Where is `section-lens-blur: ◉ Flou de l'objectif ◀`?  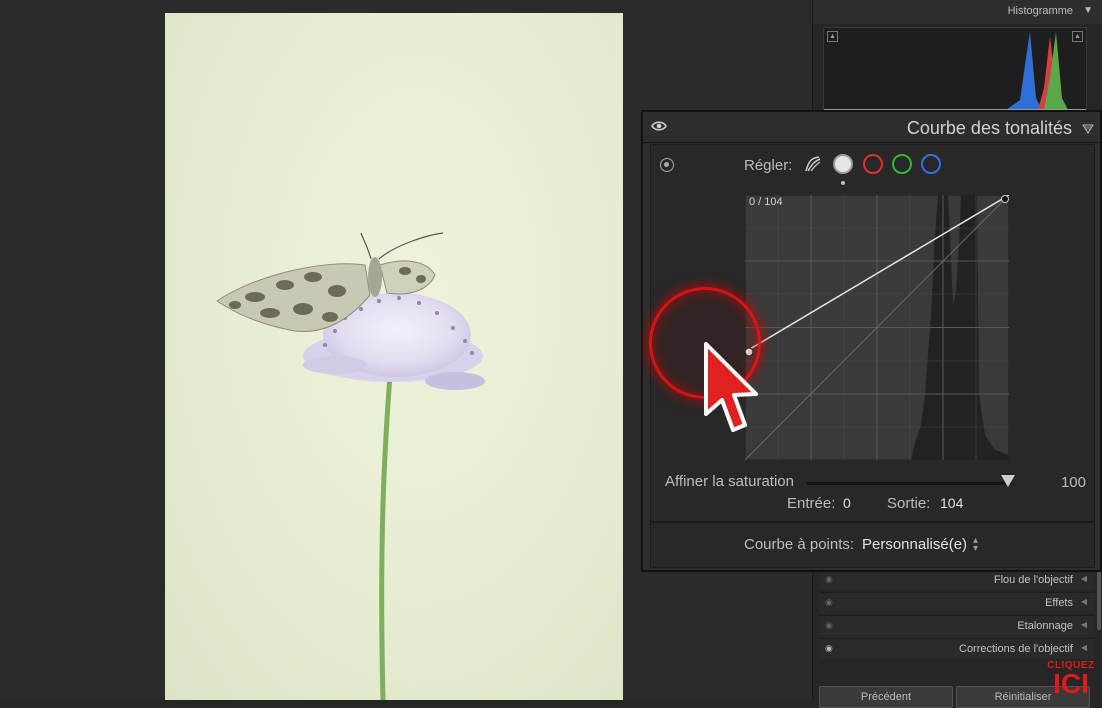
section-lens-blur: ◉ Flou de l'objectif ◀ is located at coordinates (957, 579).